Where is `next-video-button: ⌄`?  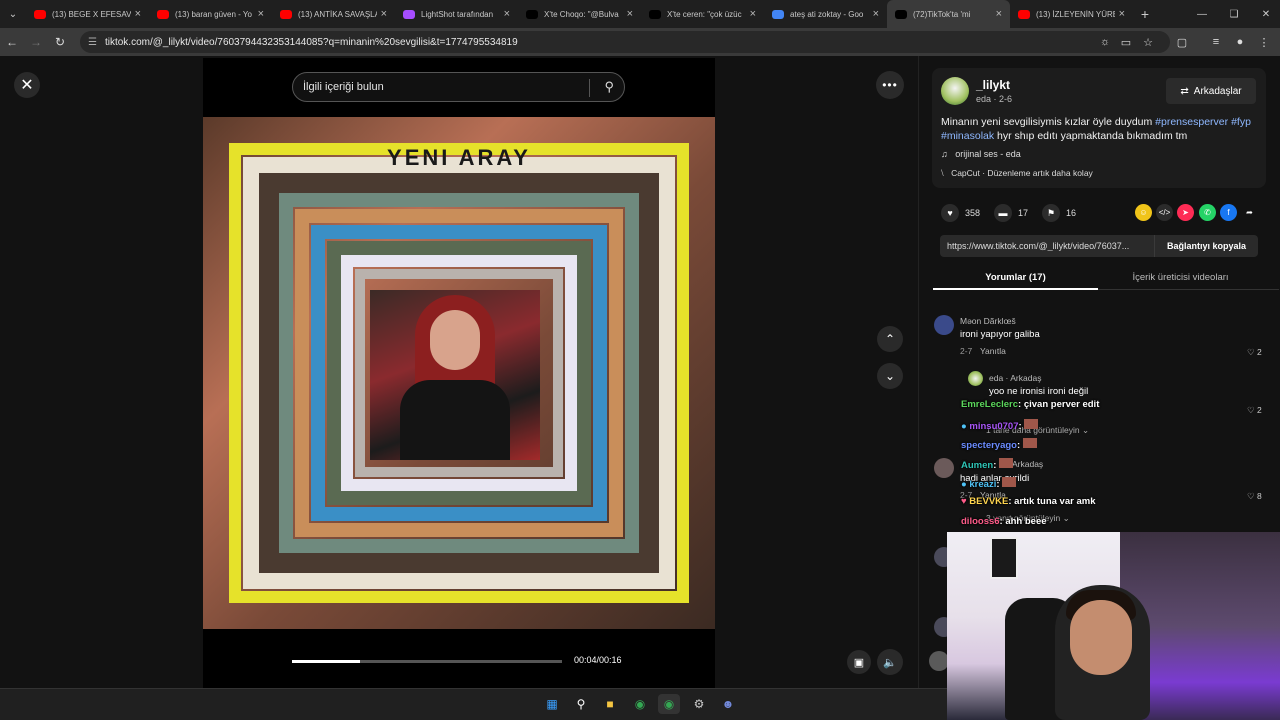 next-video-button: ⌄ is located at coordinates (890, 376).